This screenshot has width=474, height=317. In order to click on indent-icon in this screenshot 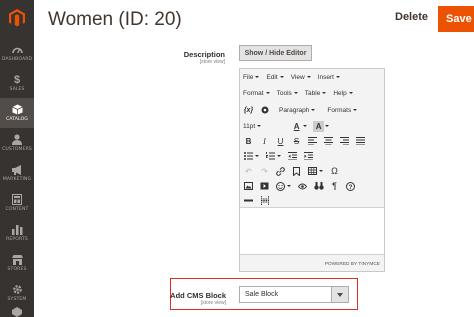, I will do `click(308, 156)`.